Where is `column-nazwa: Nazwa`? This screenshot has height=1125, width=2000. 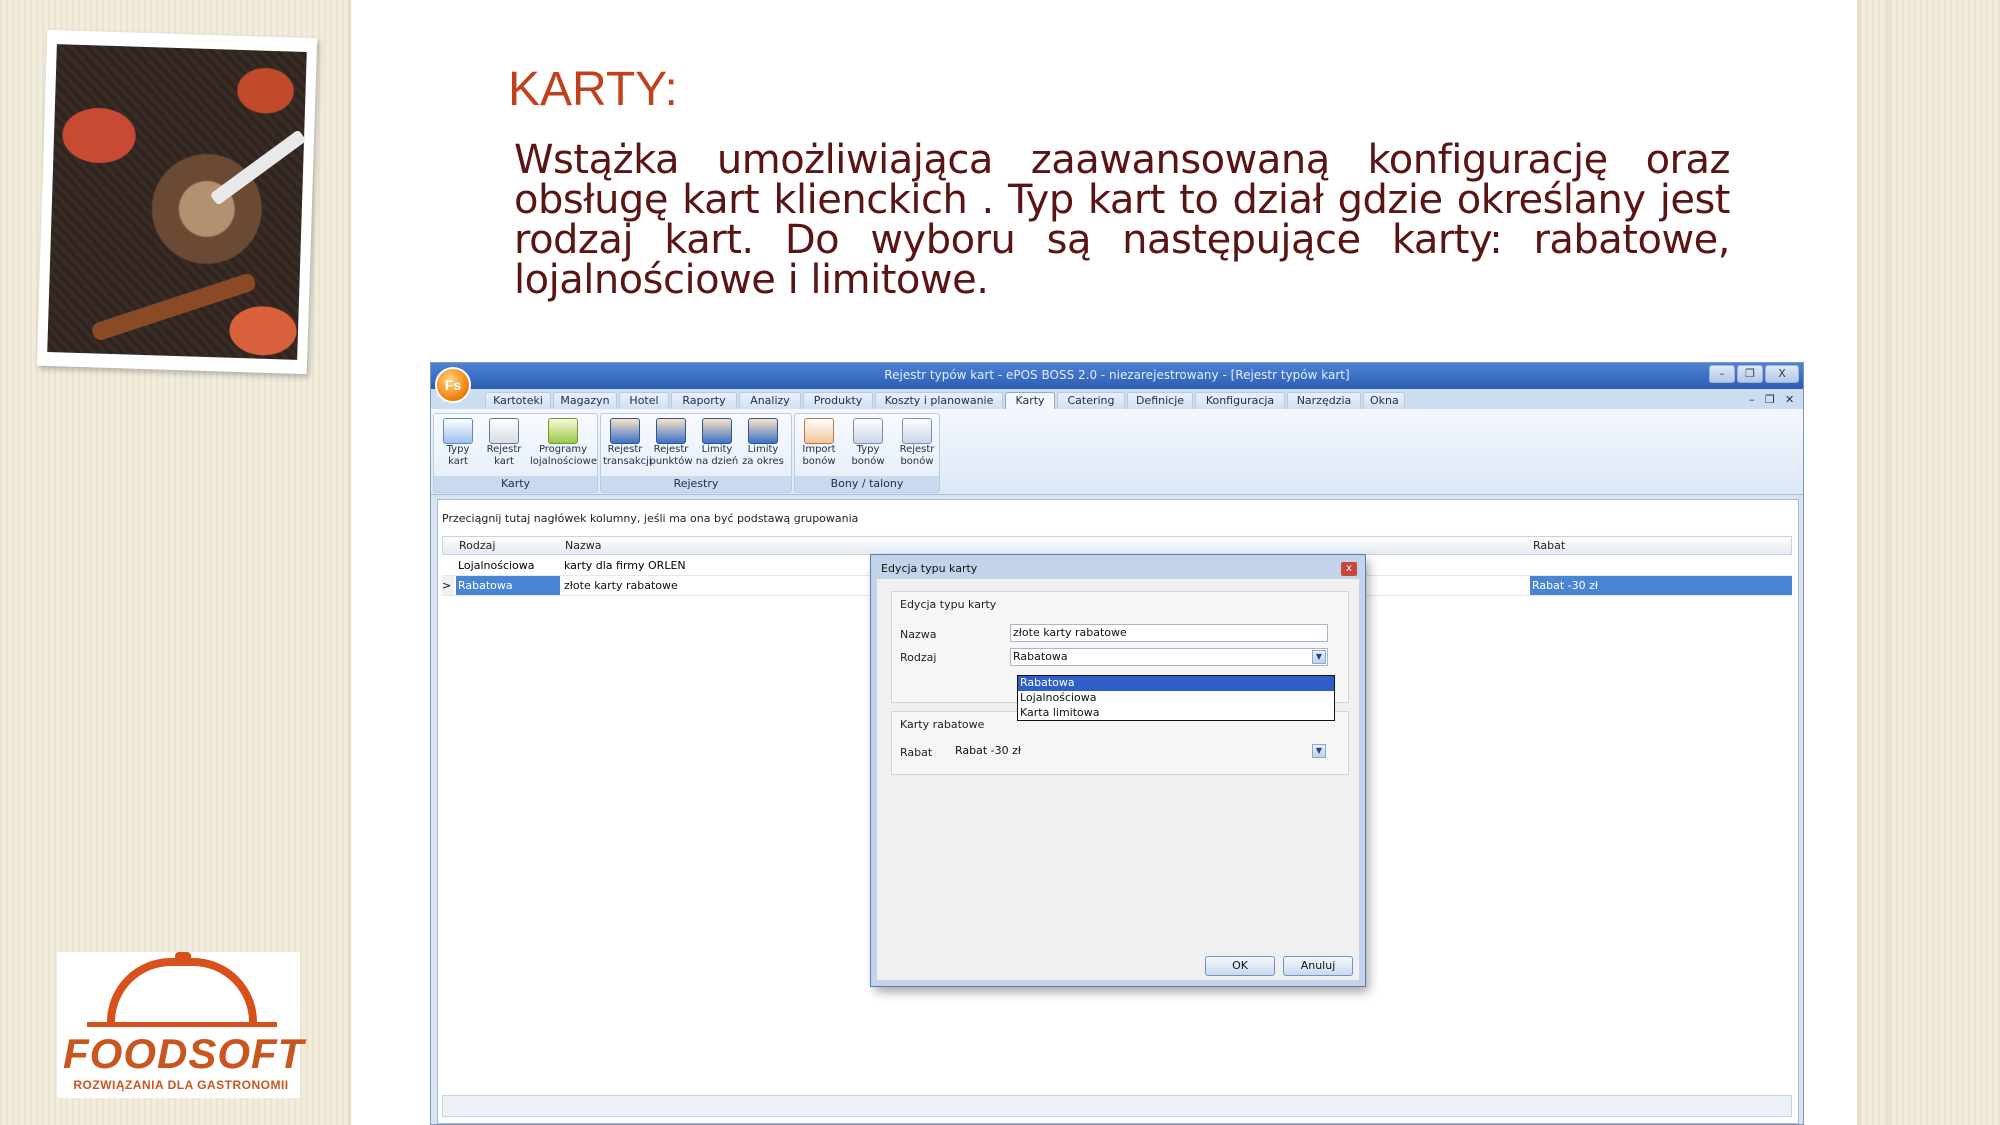
column-nazwa: Nazwa is located at coordinates (583, 545).